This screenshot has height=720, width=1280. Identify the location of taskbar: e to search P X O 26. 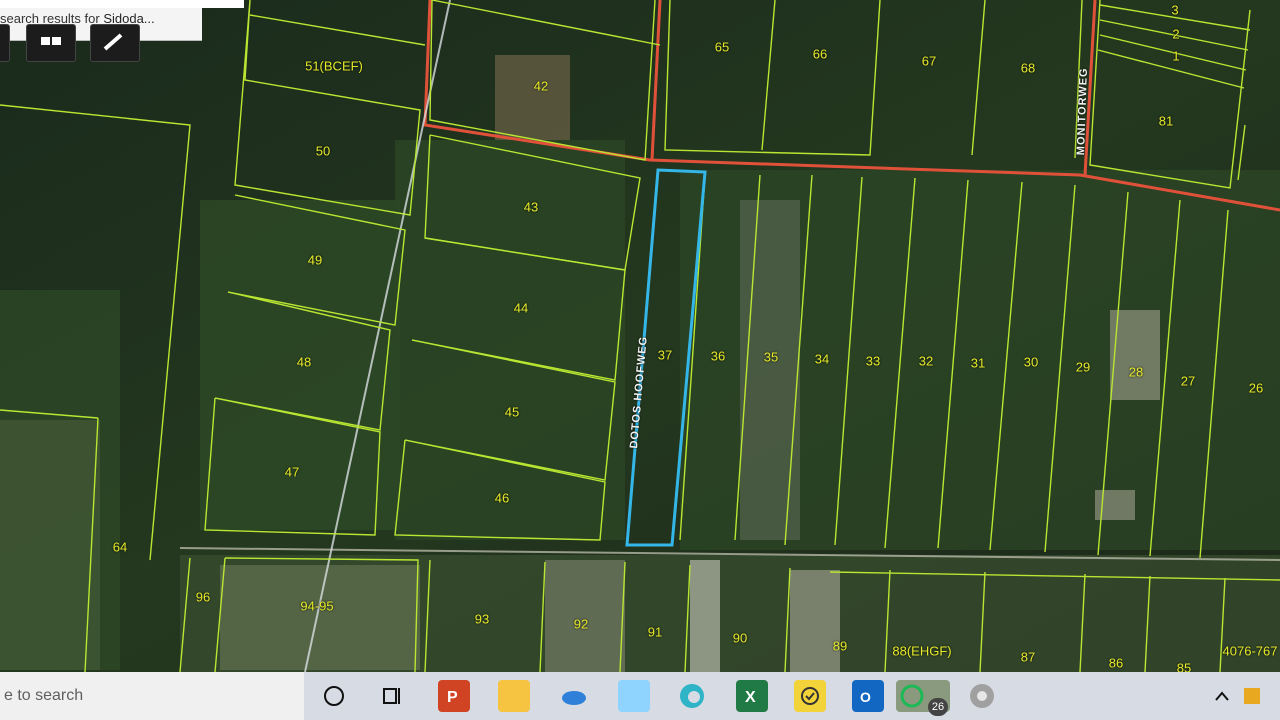
(640, 696).